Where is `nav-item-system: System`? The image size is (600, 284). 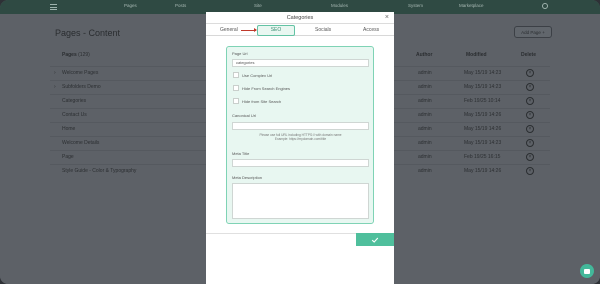
nav-item-system: System is located at coordinates (415, 5).